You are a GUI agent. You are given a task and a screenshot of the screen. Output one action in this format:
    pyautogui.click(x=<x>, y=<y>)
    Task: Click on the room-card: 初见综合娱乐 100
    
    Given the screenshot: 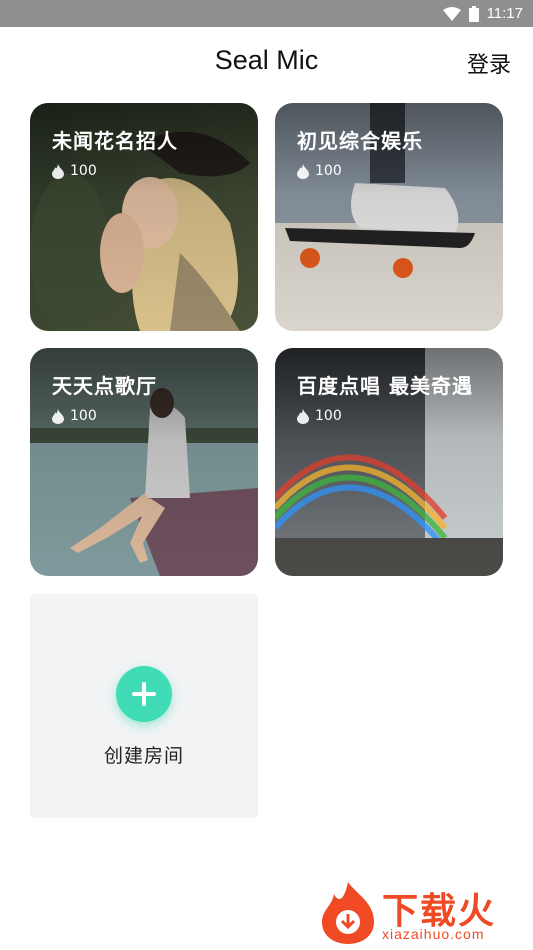 What is the action you would take?
    pyautogui.click(x=389, y=217)
    